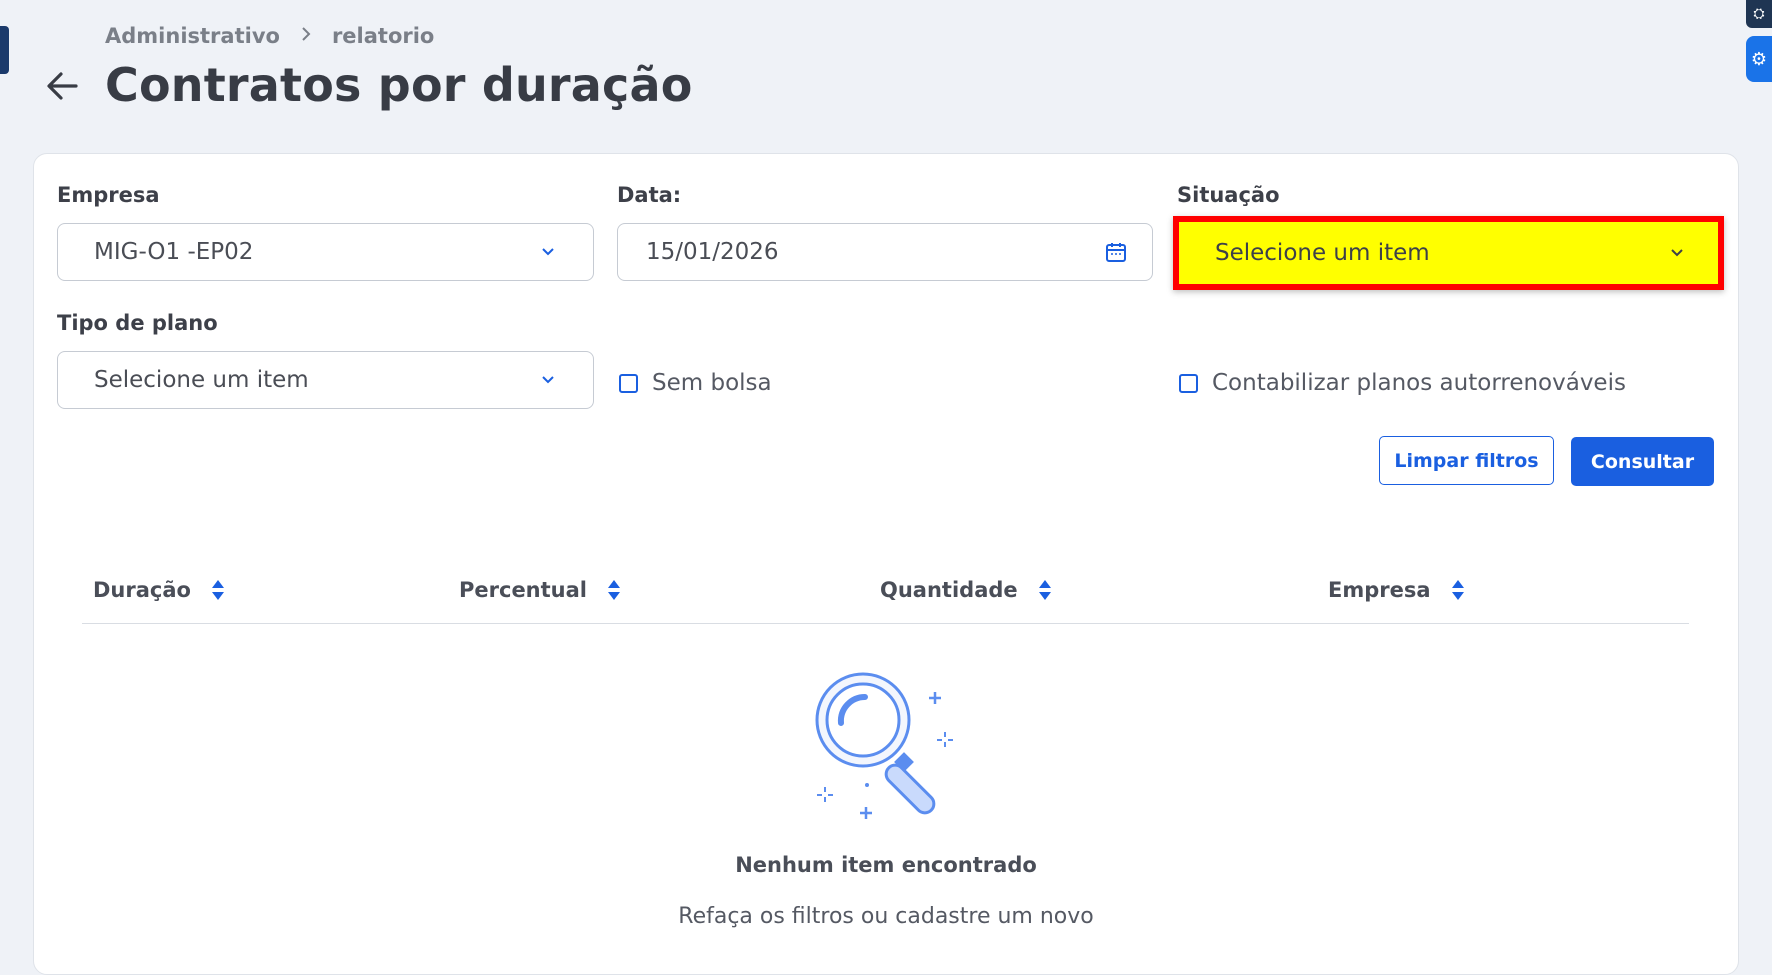 This screenshot has width=1772, height=975. What do you see at coordinates (1188, 383) in the screenshot?
I see `autorrenovaveis-checkbox` at bounding box center [1188, 383].